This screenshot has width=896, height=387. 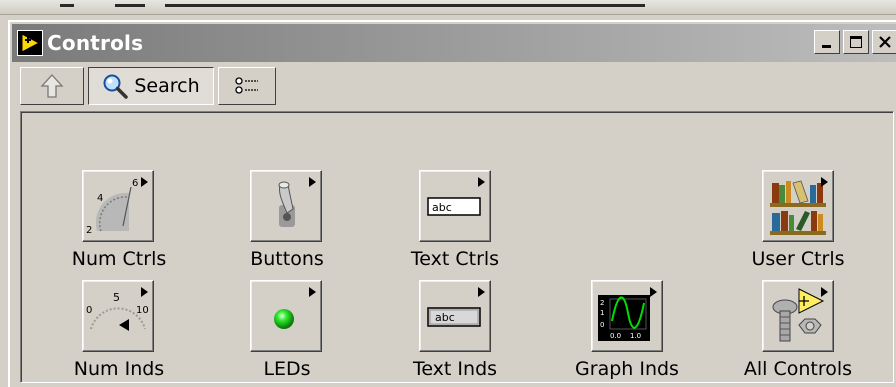 I want to click on window-title: Controls, so click(x=95, y=43).